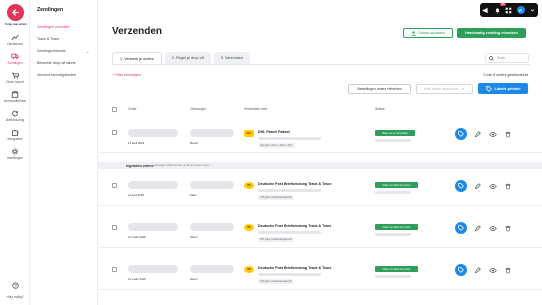 The image size is (542, 305). What do you see at coordinates (503, 88) in the screenshot?
I see `print-labels-button: Labels printen` at bounding box center [503, 88].